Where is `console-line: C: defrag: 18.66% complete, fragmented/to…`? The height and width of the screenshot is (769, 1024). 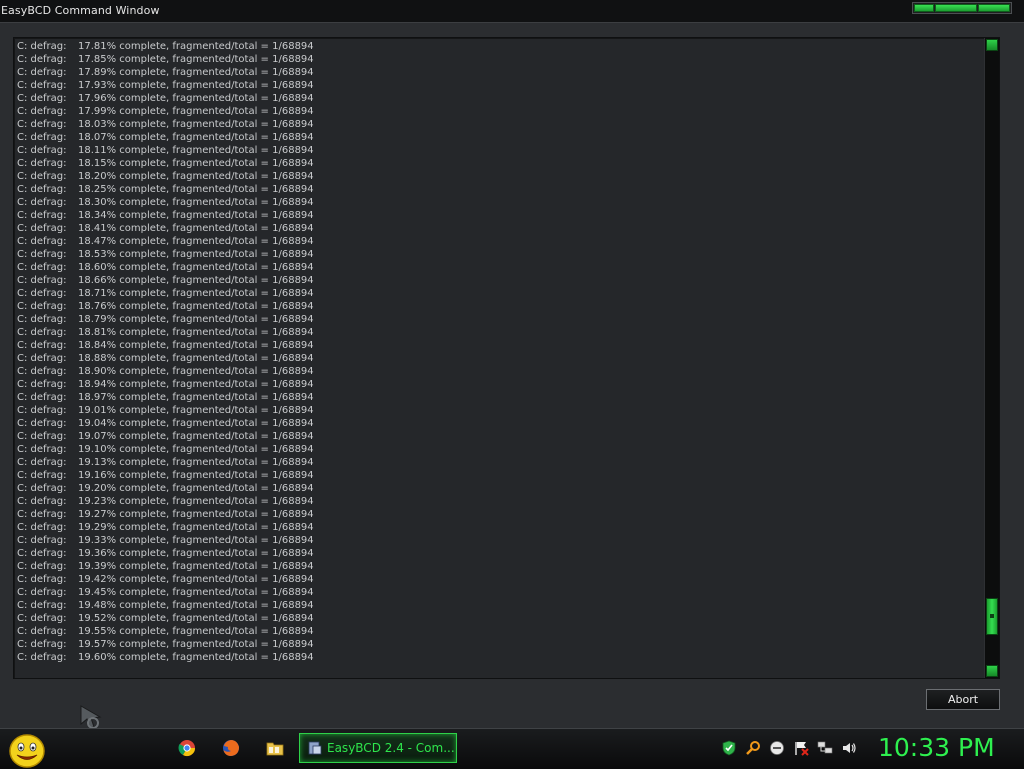
console-line: C: defrag: 18.66% complete, fragmented/to… is located at coordinates (165, 280).